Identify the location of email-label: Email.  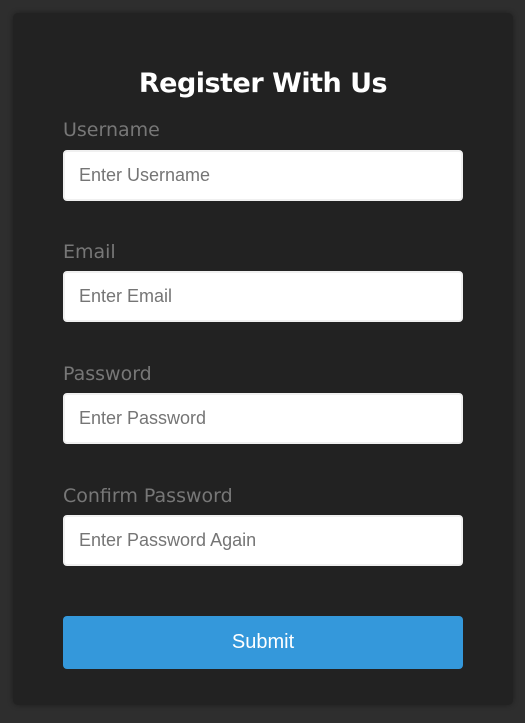
(89, 252).